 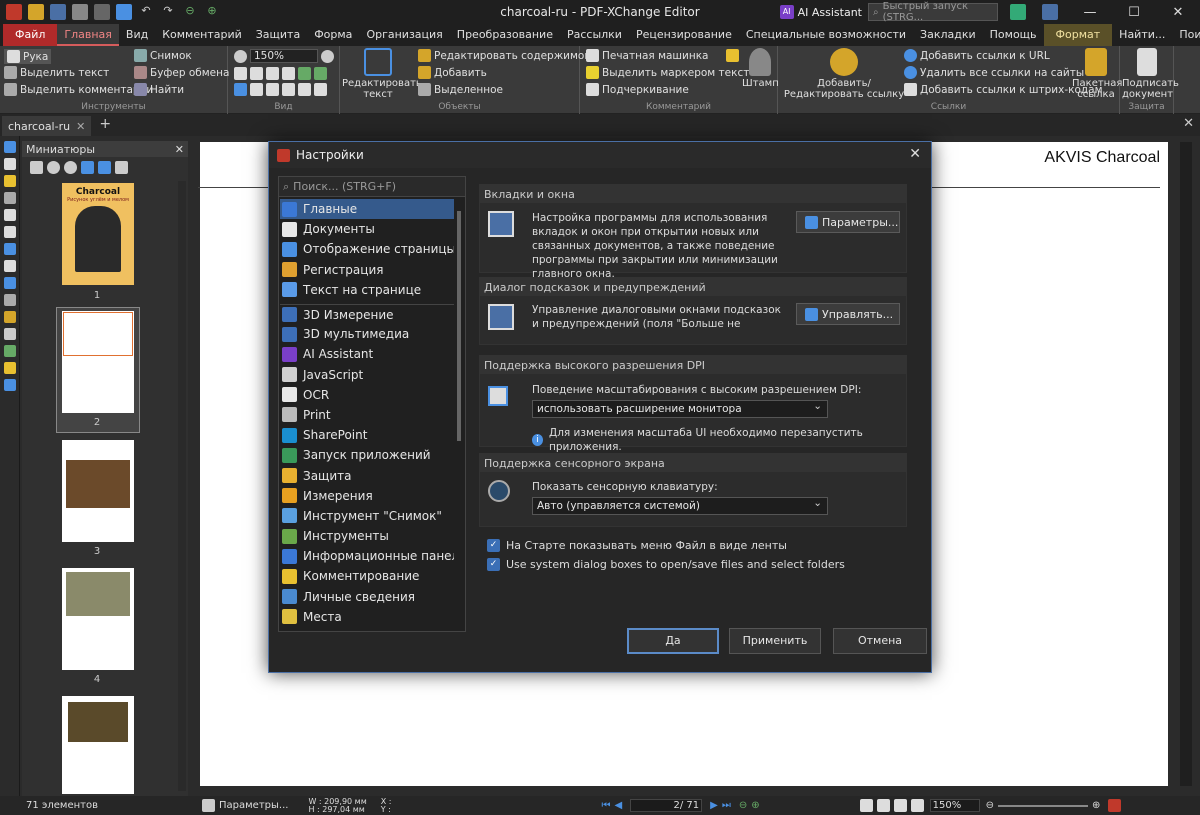 I want to click on add-edit-link-button: Добавить/Редактировать ссылку, so click(x=844, y=74).